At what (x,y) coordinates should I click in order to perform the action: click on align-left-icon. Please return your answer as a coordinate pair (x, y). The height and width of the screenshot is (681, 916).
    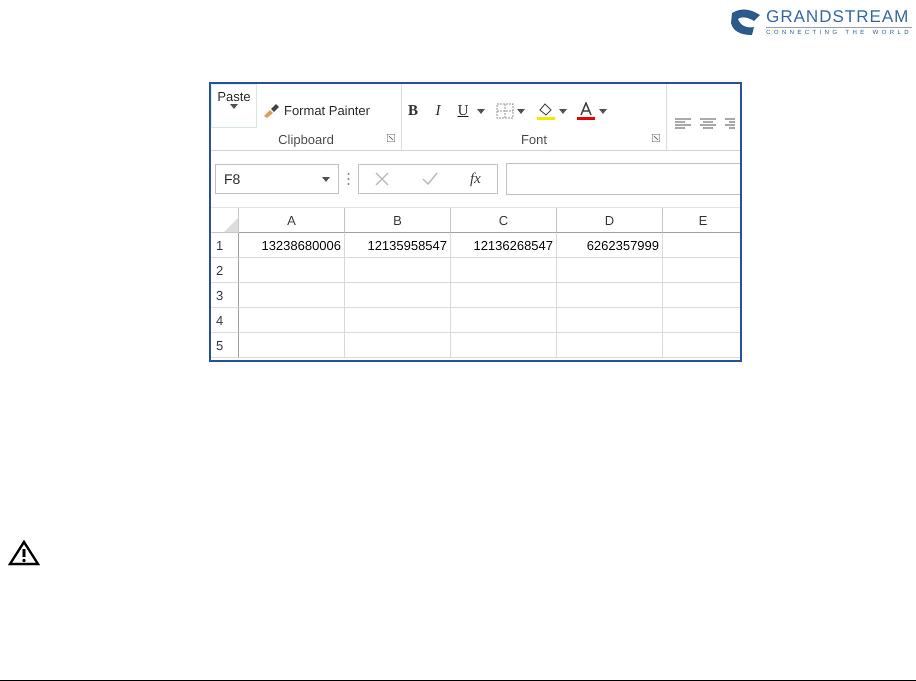
    Looking at the image, I should click on (683, 124).